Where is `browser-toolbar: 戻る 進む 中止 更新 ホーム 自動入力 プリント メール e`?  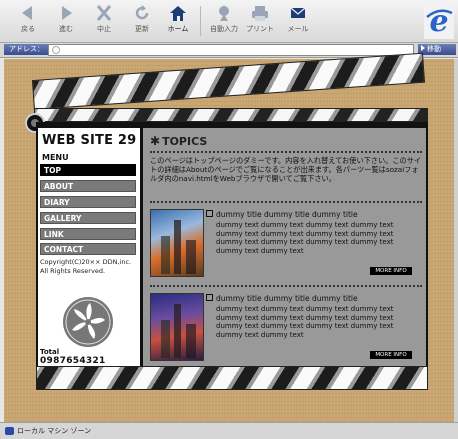 browser-toolbar: 戻る 進む 中止 更新 ホーム 自動入力 プリント メール e is located at coordinates (229, 21).